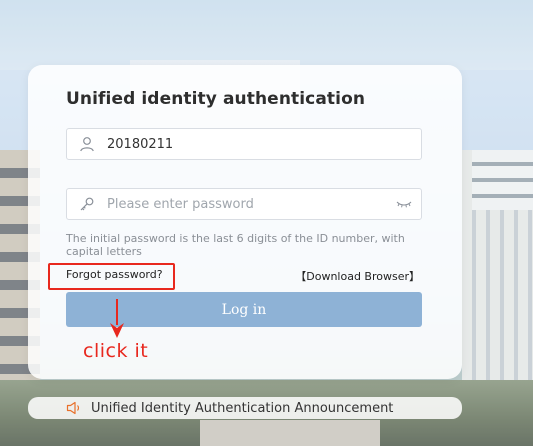 This screenshot has height=446, width=533. Describe the element at coordinates (116, 351) in the screenshot. I see `annotation-label: click it` at that location.